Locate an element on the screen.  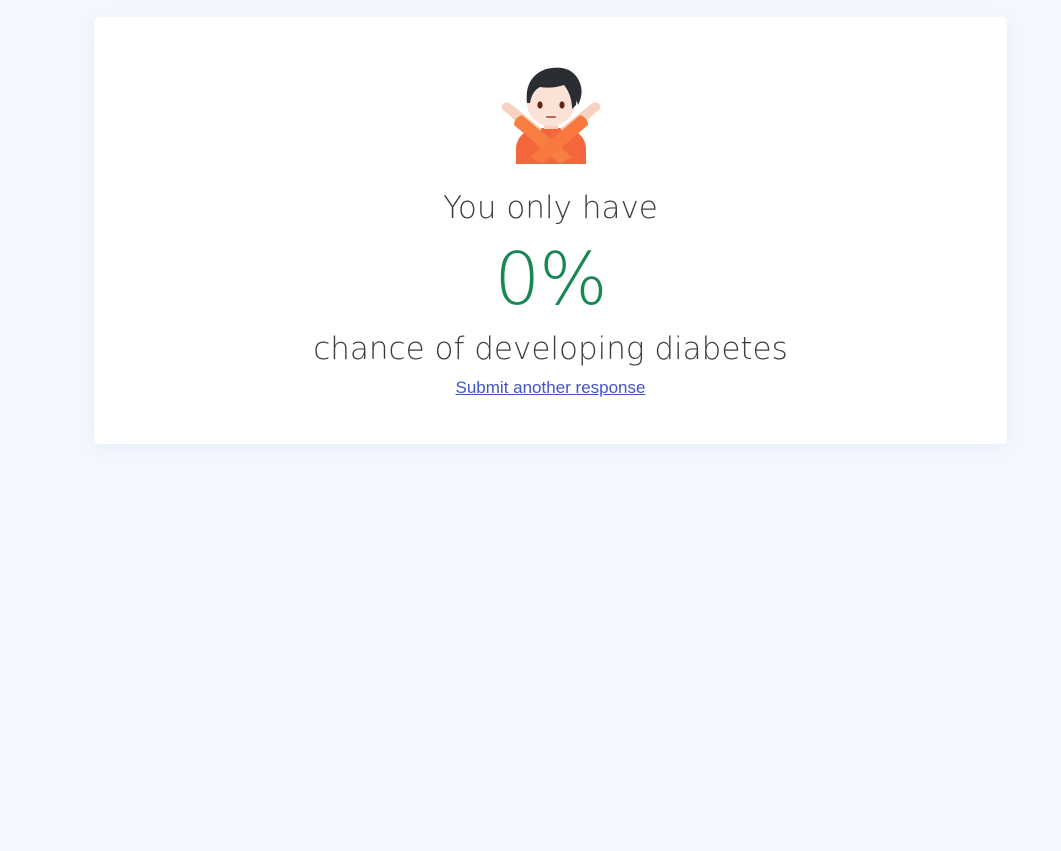
result-lead-text: You only have is located at coordinates (550, 208).